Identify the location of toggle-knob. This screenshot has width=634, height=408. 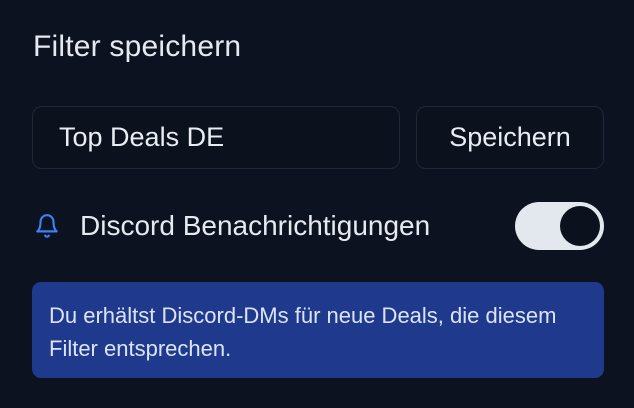
(580, 226).